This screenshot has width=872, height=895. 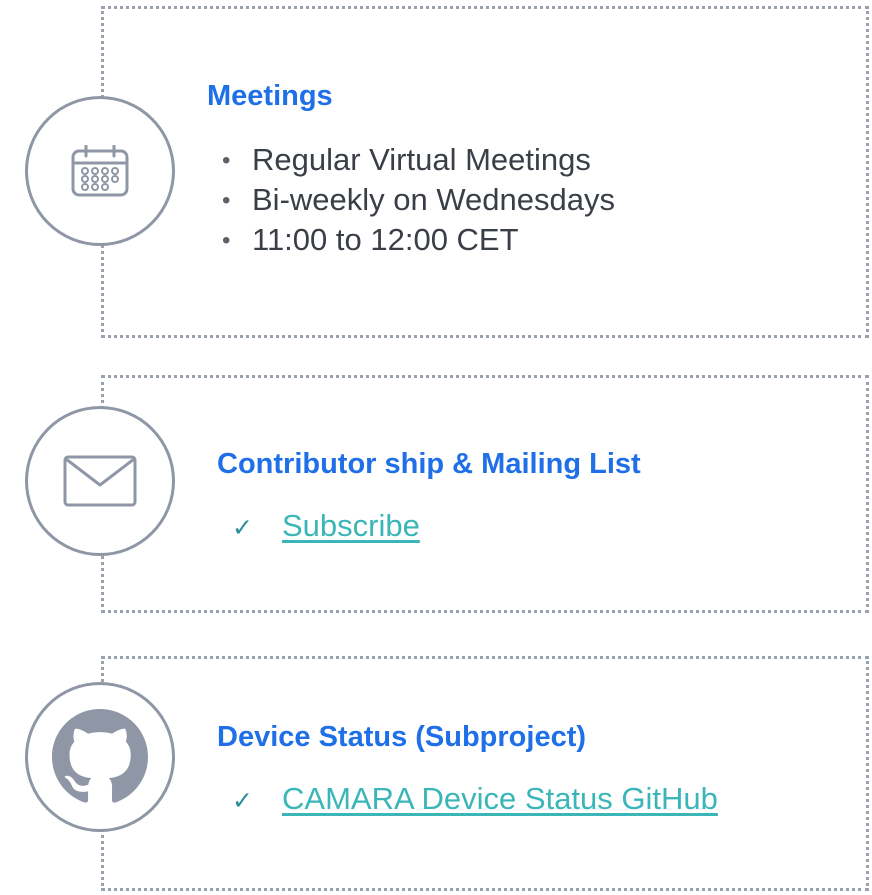 I want to click on subscribe-link: Subscribe, so click(x=351, y=526).